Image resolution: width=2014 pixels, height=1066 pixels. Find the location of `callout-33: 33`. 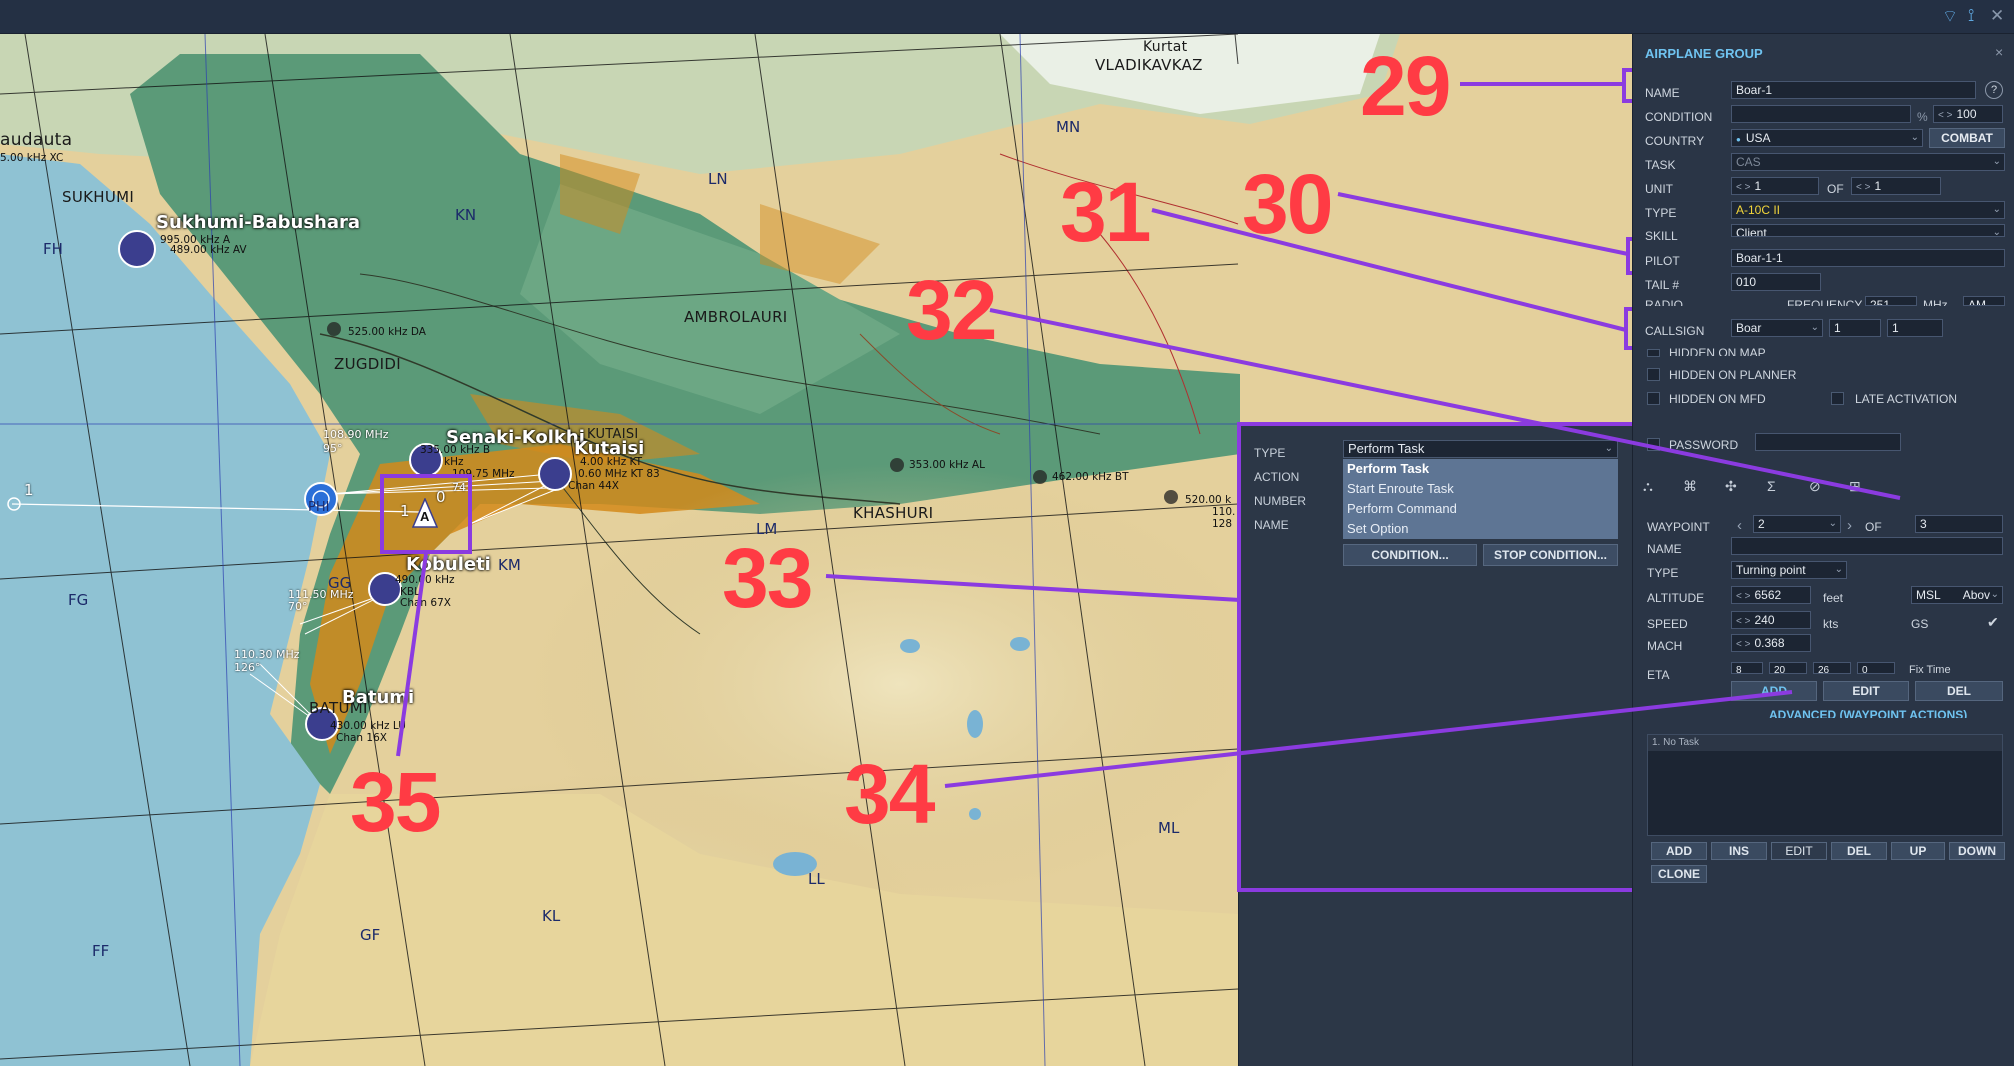

callout-33: 33 is located at coordinates (767, 578).